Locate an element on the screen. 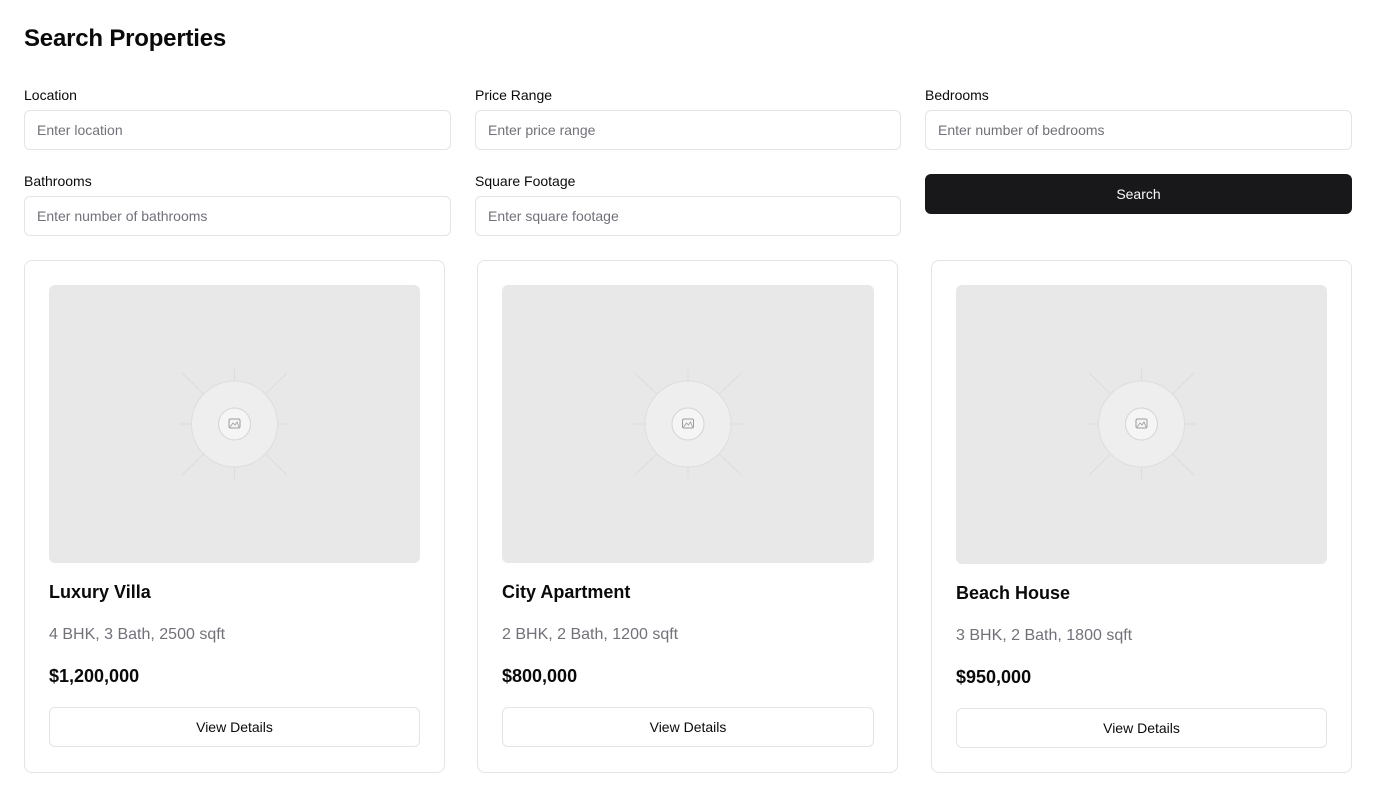  property-price: $950,000 is located at coordinates (994, 677).